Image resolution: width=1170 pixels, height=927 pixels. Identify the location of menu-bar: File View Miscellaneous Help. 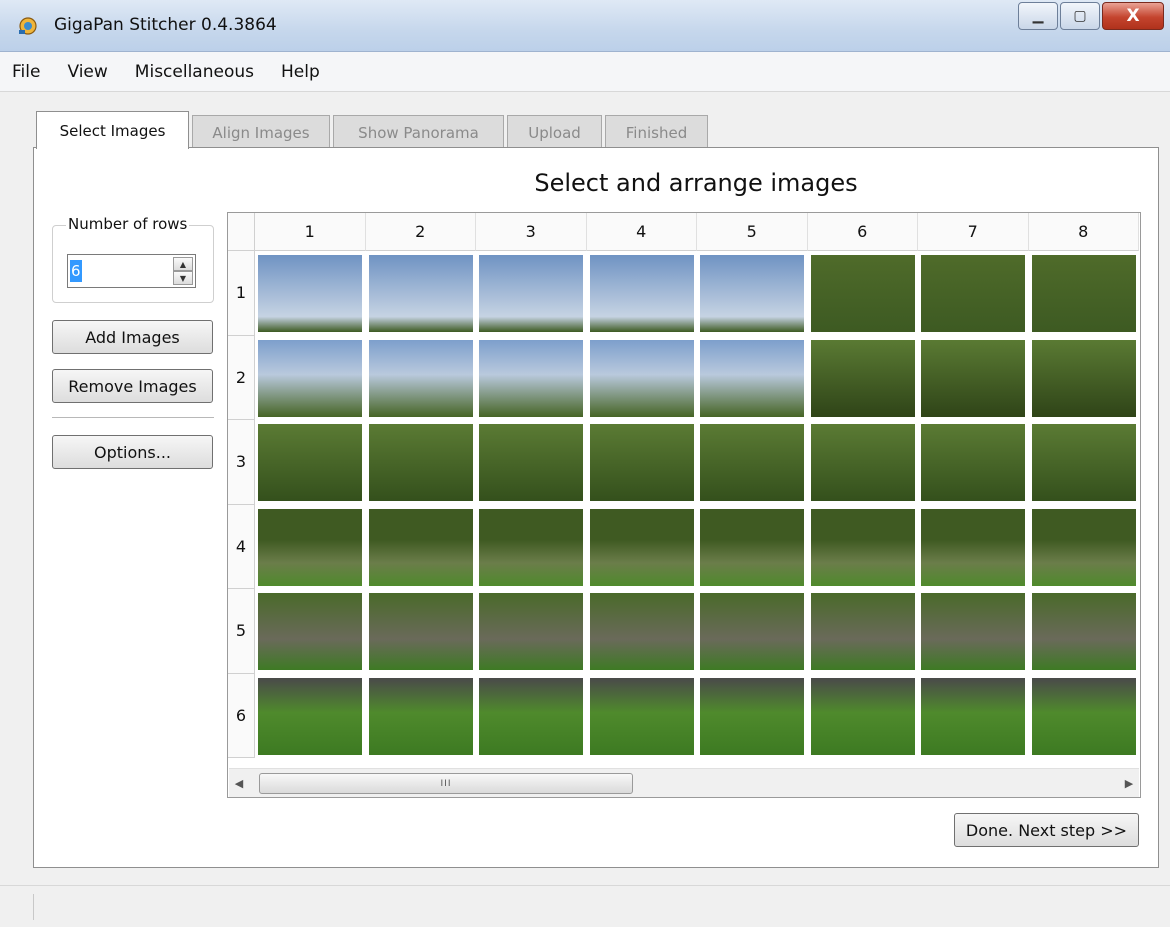
(585, 72).